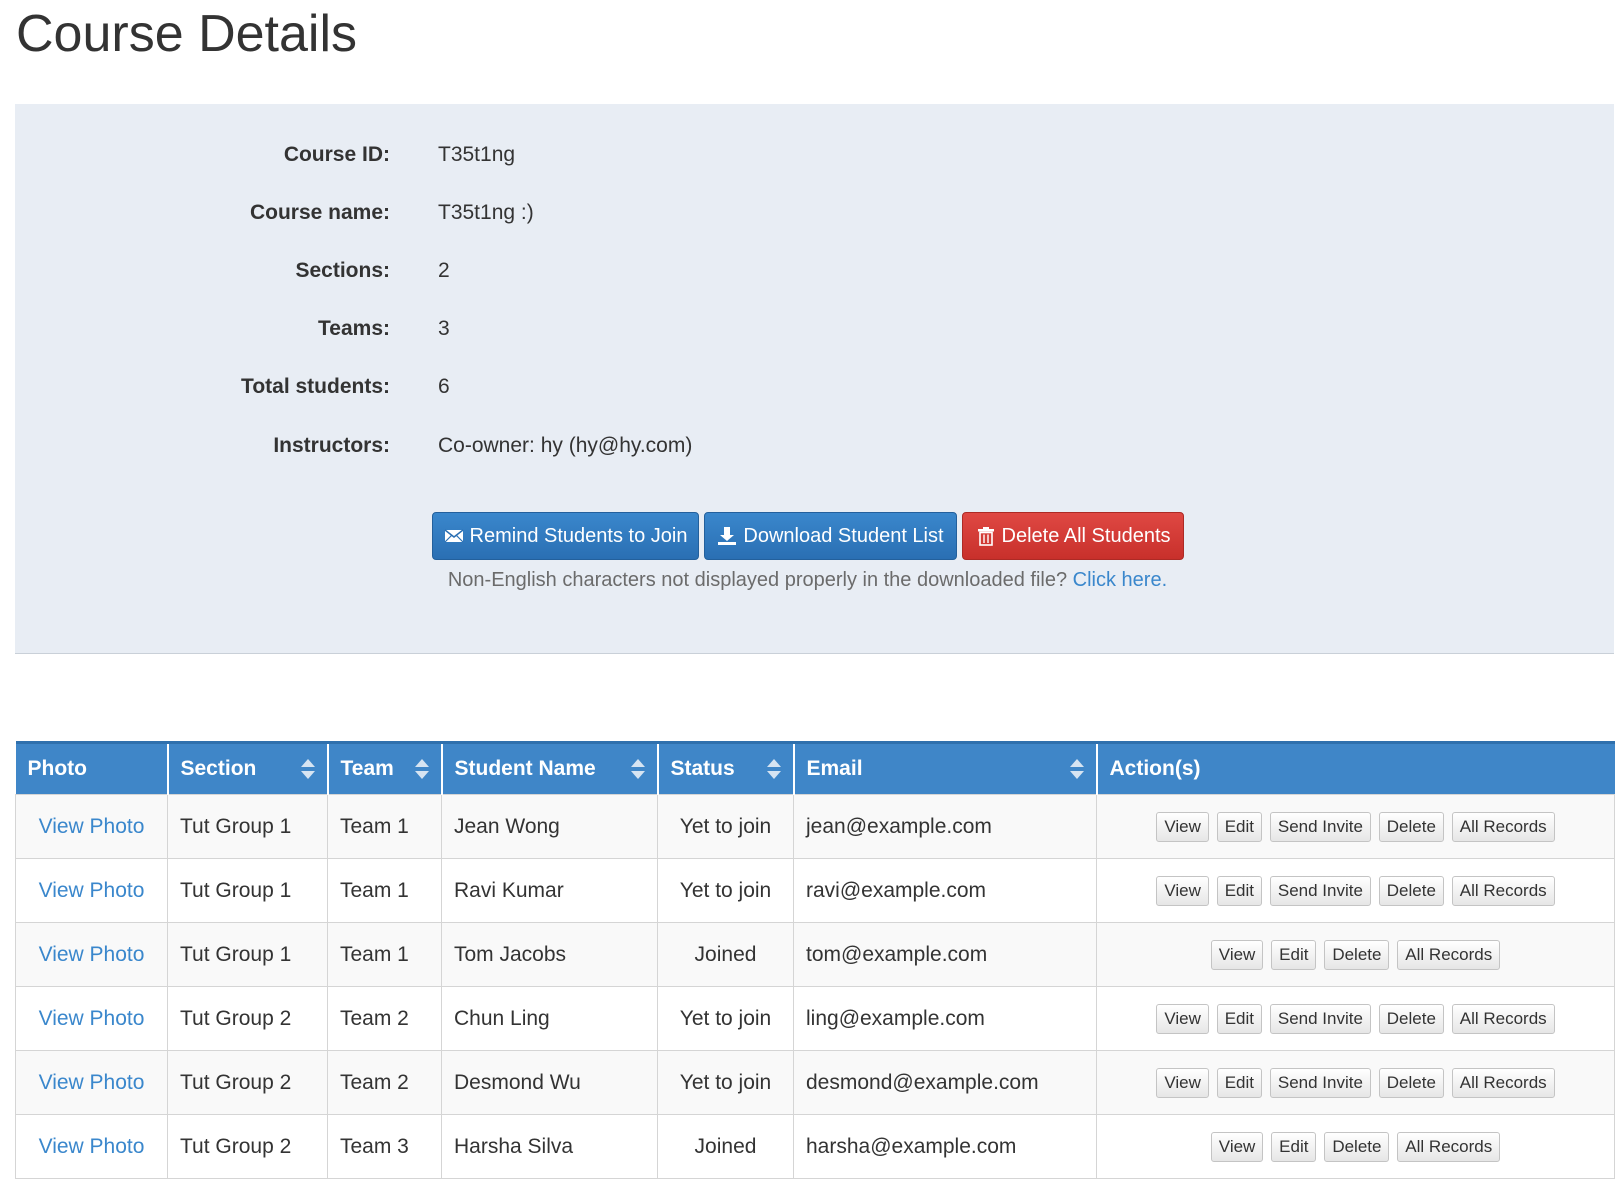  I want to click on team-cell: Team 3, so click(384, 1146).